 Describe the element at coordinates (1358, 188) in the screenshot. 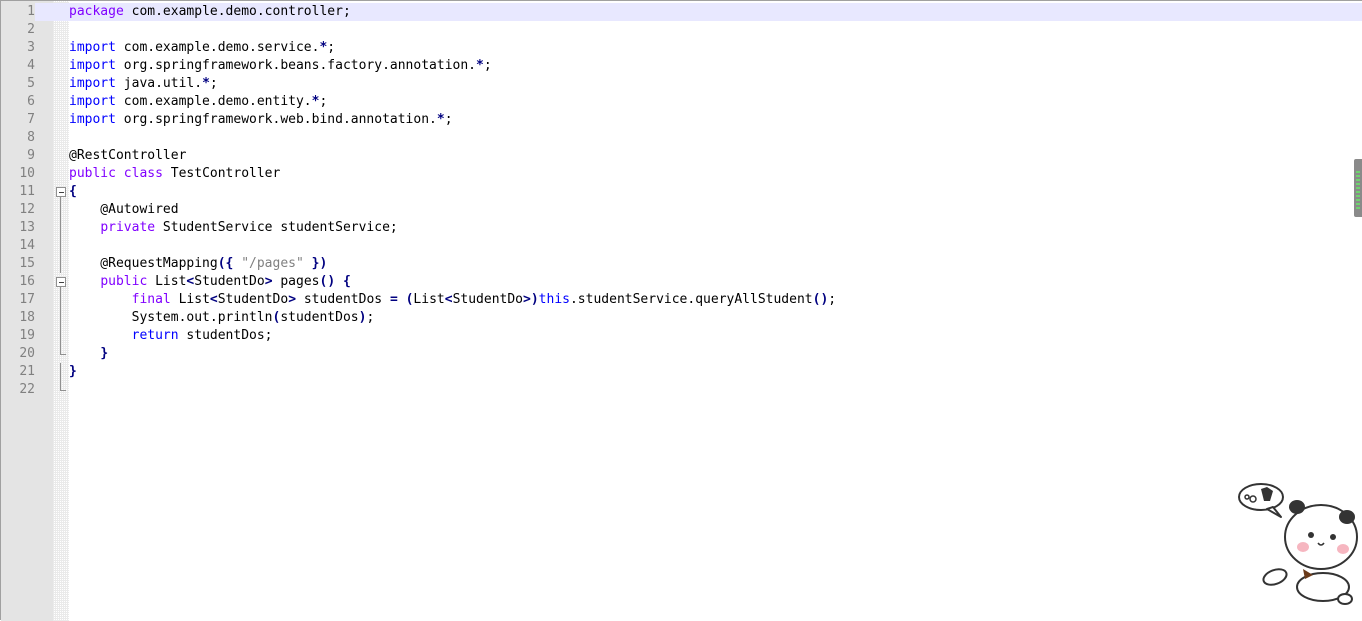

I see `scrollbar-thumb` at that location.